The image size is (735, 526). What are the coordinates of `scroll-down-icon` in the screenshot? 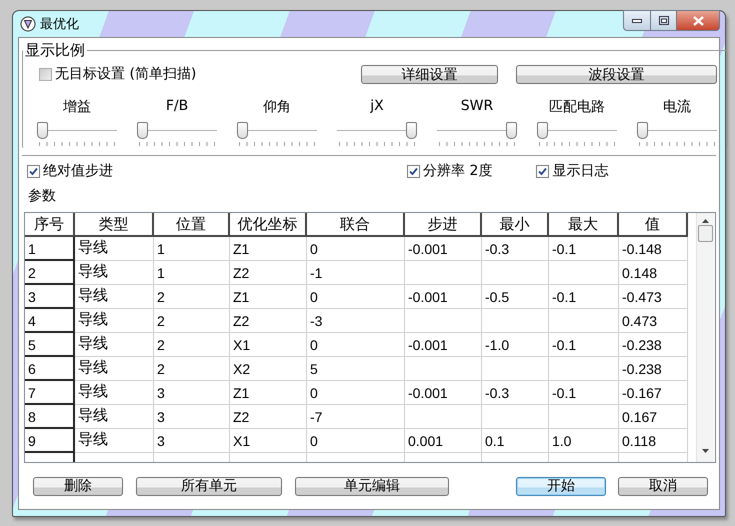 It's located at (705, 451).